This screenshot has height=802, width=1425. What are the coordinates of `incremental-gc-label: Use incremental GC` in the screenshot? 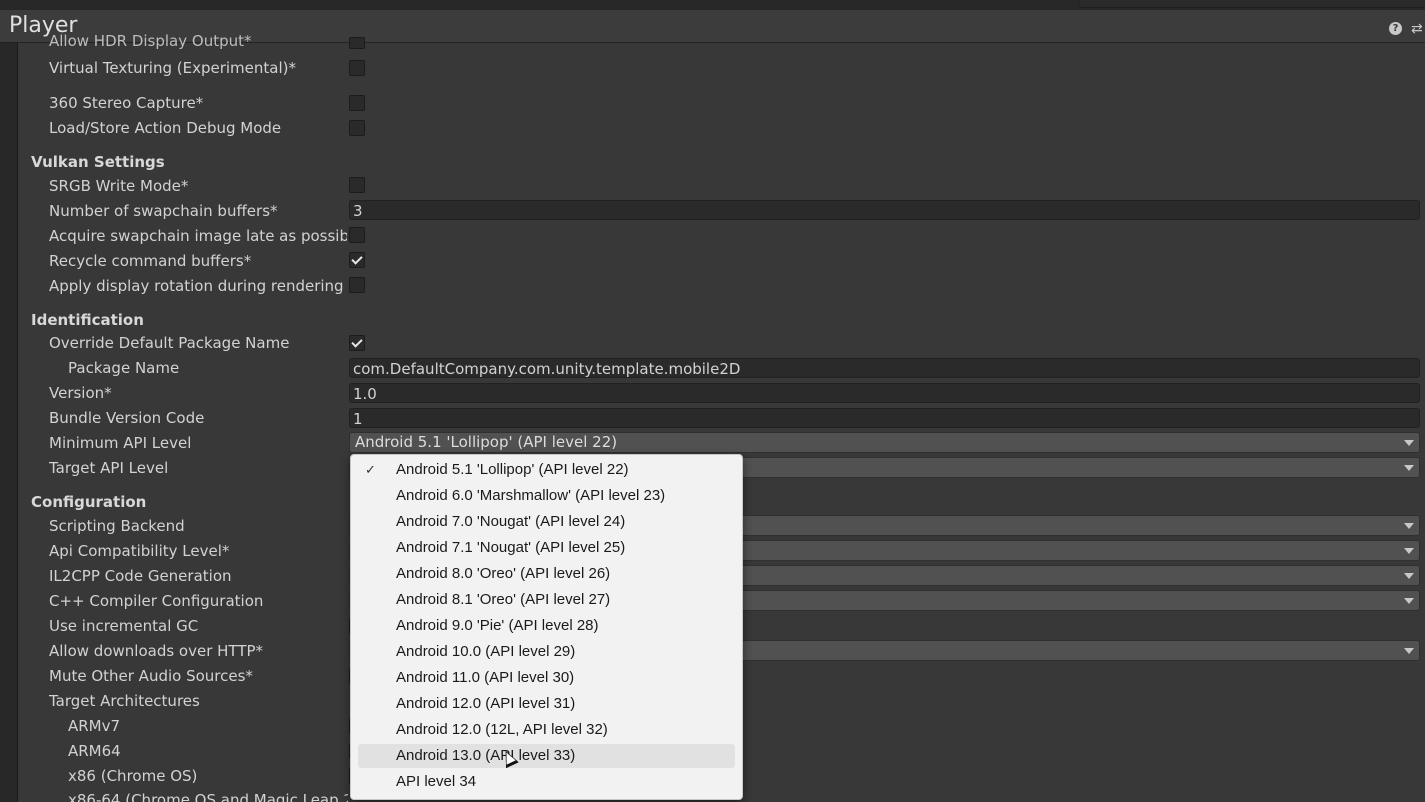 It's located at (124, 626).